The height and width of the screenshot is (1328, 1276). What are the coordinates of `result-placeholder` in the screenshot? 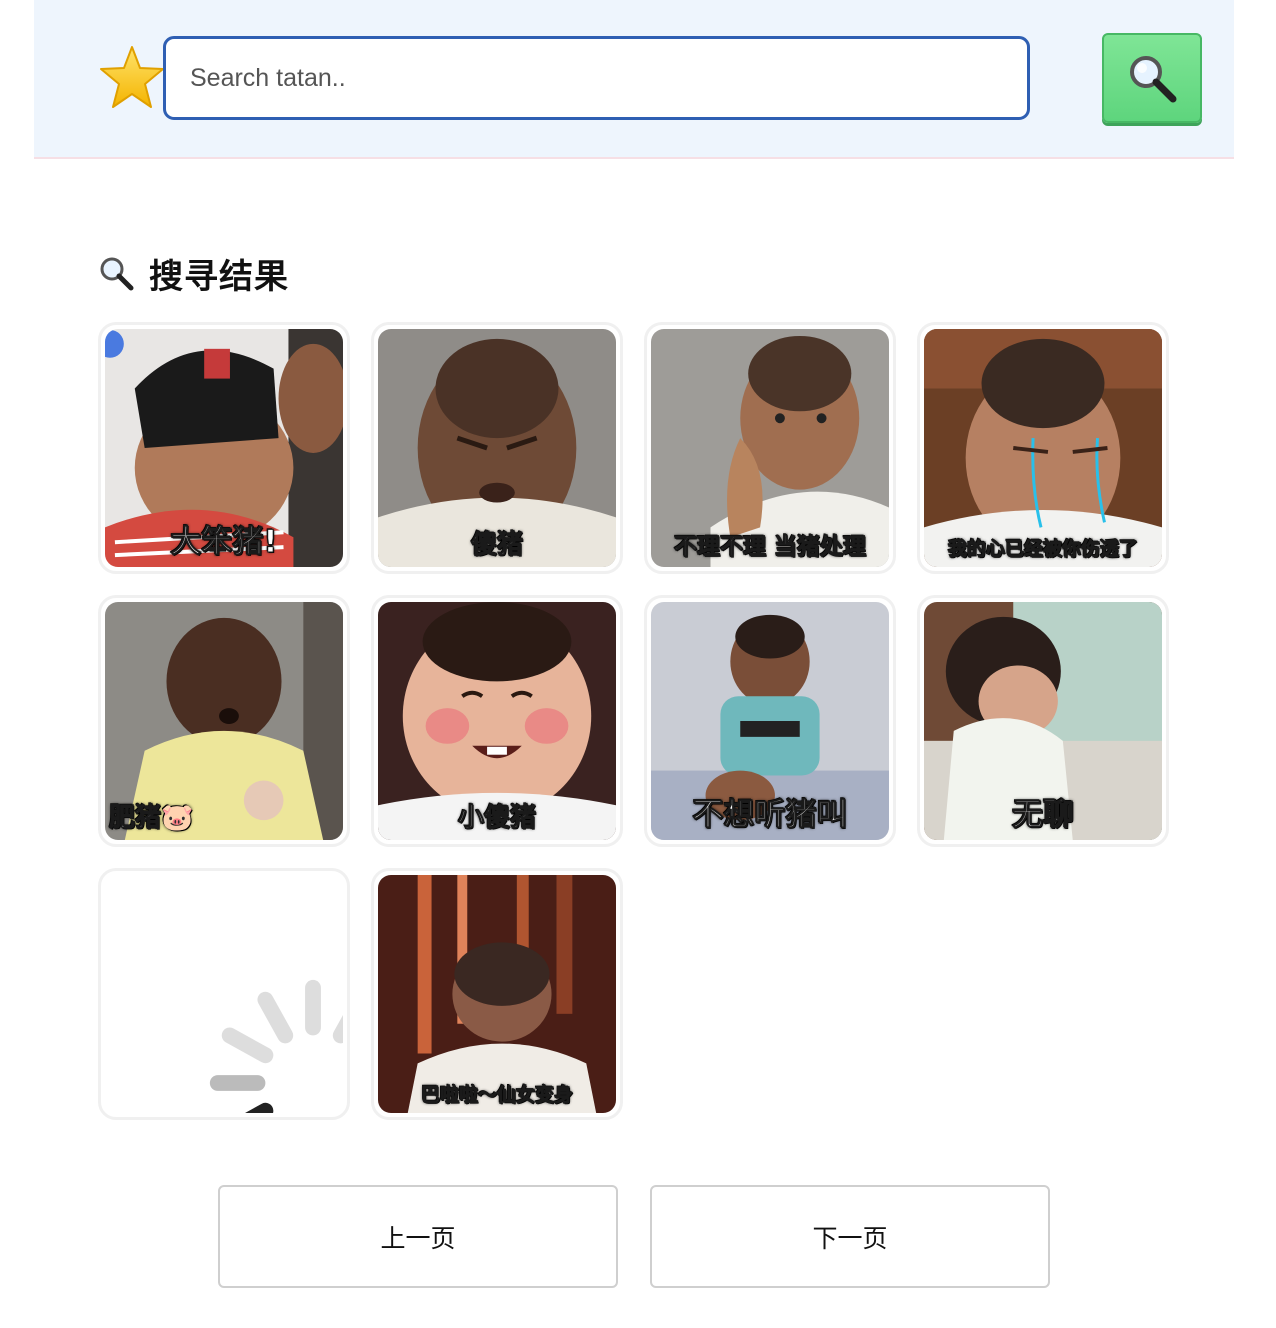 It's located at (224, 994).